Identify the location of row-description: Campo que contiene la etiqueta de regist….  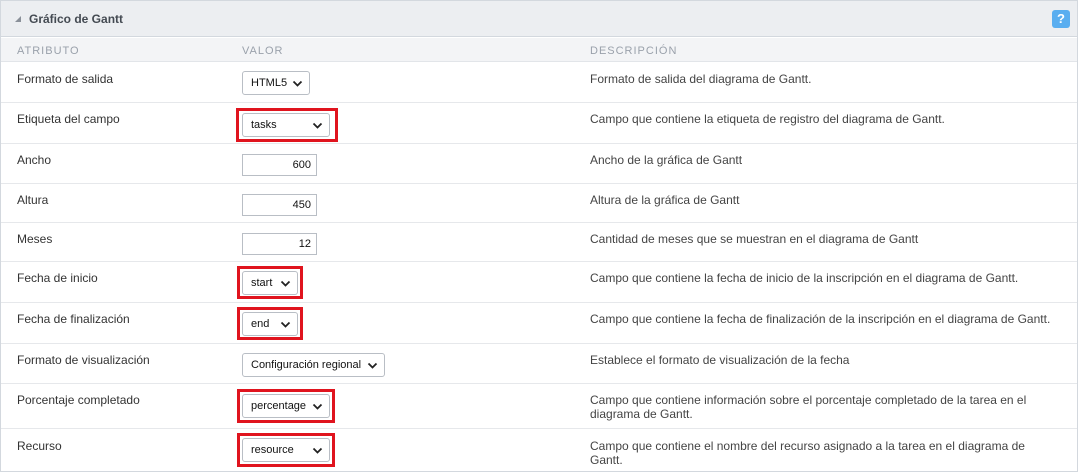
(767, 119).